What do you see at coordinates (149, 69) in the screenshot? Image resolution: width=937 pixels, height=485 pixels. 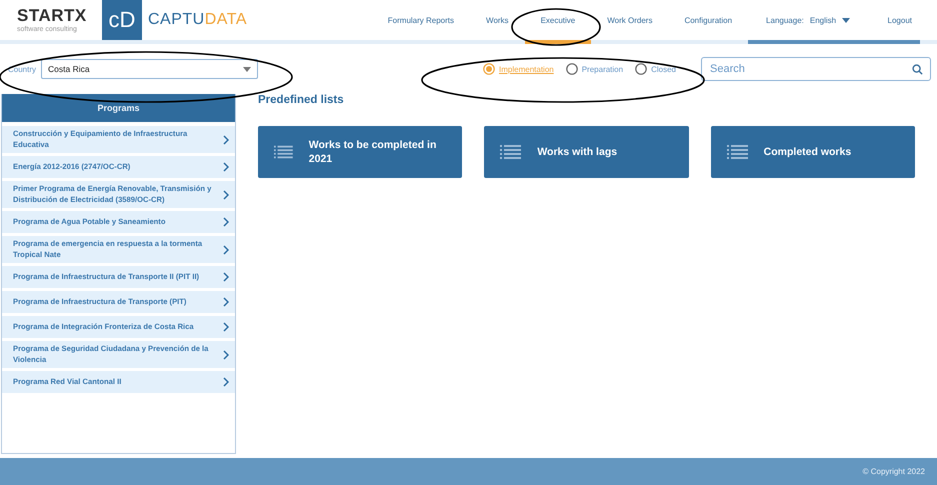 I see `country-select: Costa Rica` at bounding box center [149, 69].